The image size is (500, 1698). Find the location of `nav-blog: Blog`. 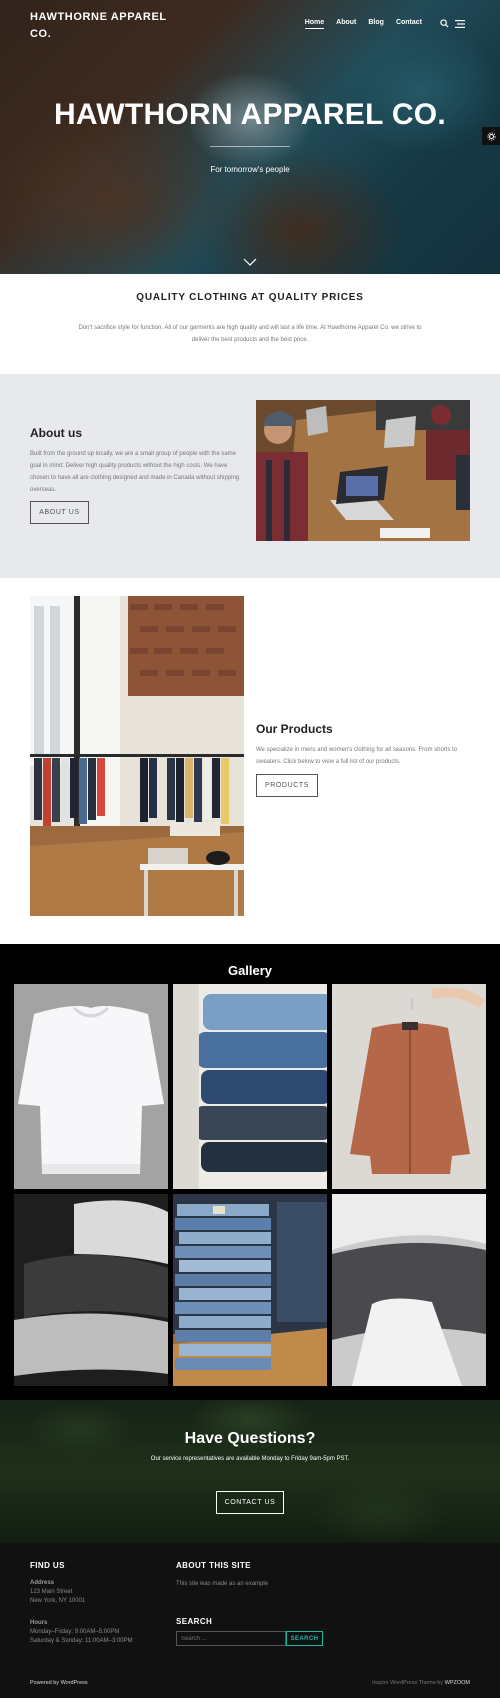

nav-blog: Blog is located at coordinates (376, 24).